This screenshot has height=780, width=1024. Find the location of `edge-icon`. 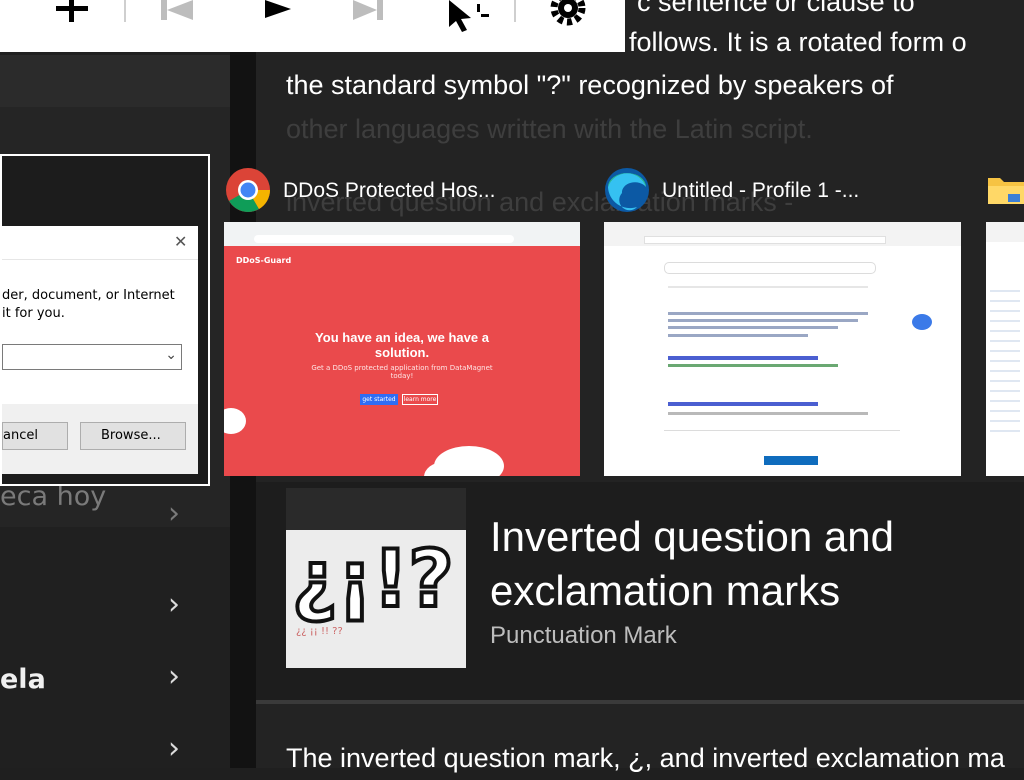

edge-icon is located at coordinates (627, 190).